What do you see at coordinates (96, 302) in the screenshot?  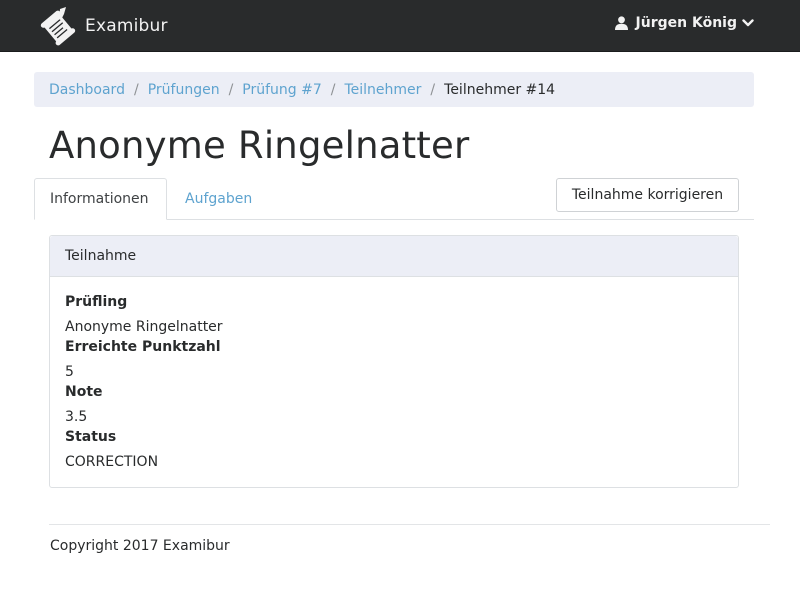 I see `field-label-pruefling: Prüfling` at bounding box center [96, 302].